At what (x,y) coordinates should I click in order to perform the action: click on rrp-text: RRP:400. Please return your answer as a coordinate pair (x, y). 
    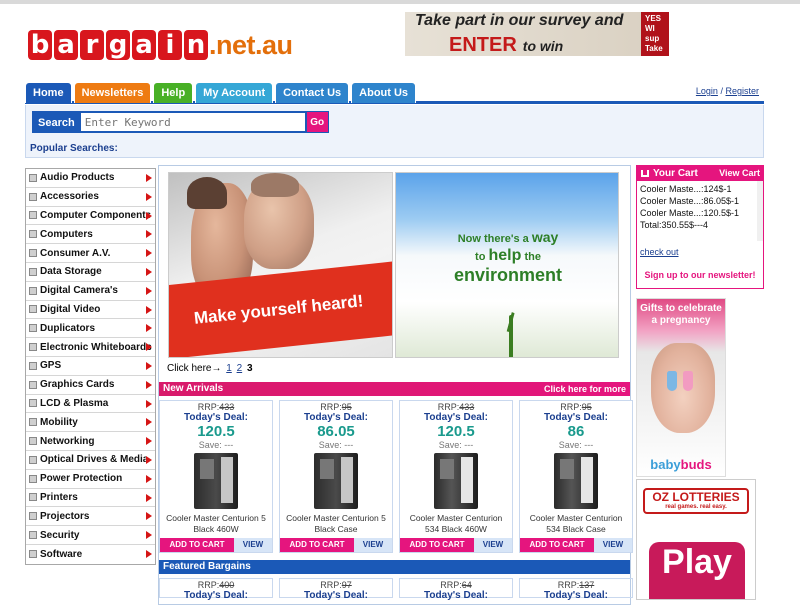
    Looking at the image, I should click on (216, 585).